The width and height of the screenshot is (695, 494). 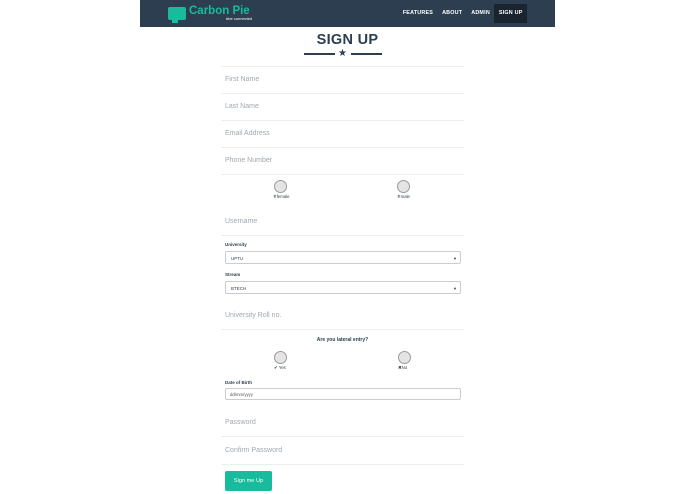 I want to click on lateral-yes-label: ✔ Yes, so click(x=280, y=367).